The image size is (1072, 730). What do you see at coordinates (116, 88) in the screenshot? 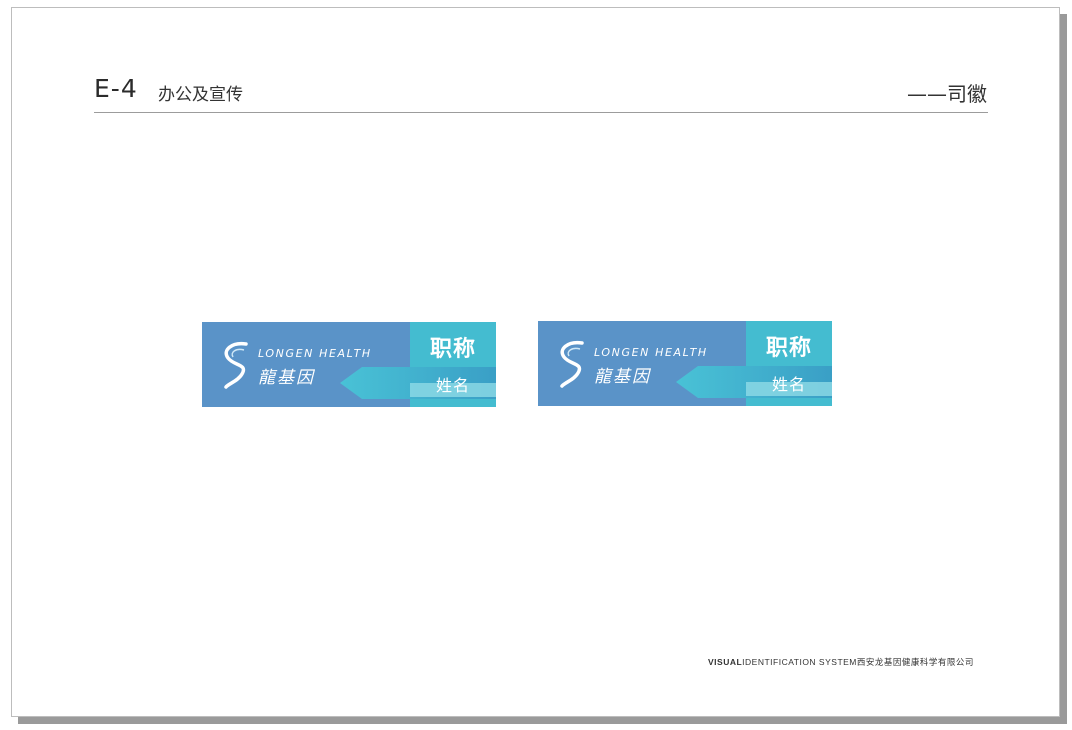
I see `section-code: E-4` at bounding box center [116, 88].